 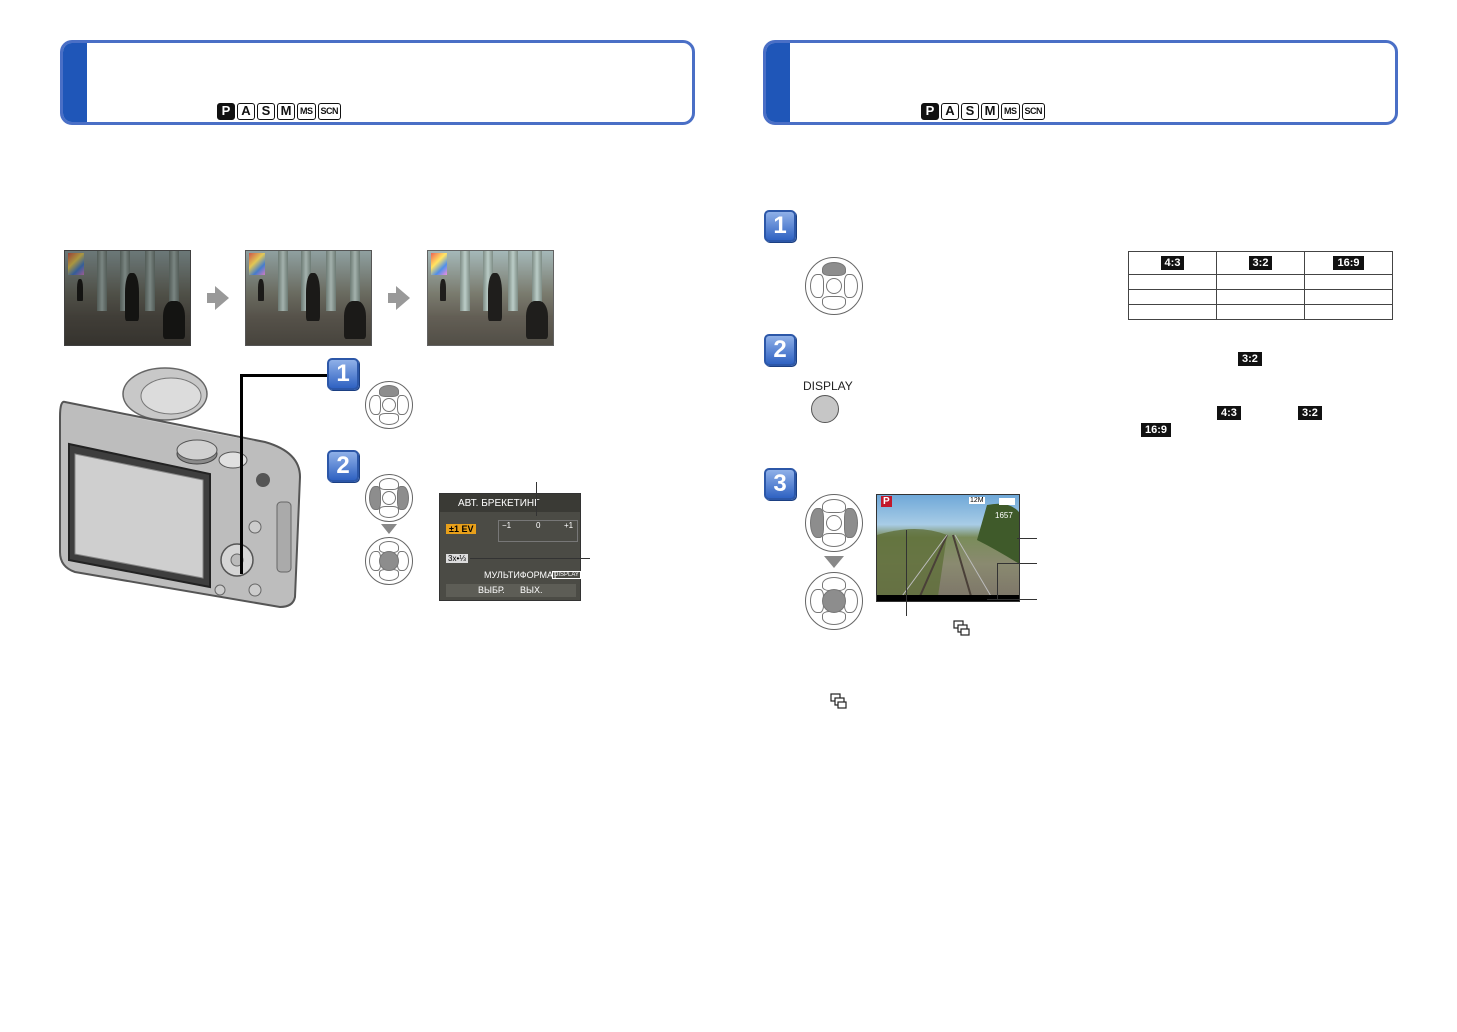 What do you see at coordinates (511, 590) in the screenshot?
I see `menu-footer` at bounding box center [511, 590].